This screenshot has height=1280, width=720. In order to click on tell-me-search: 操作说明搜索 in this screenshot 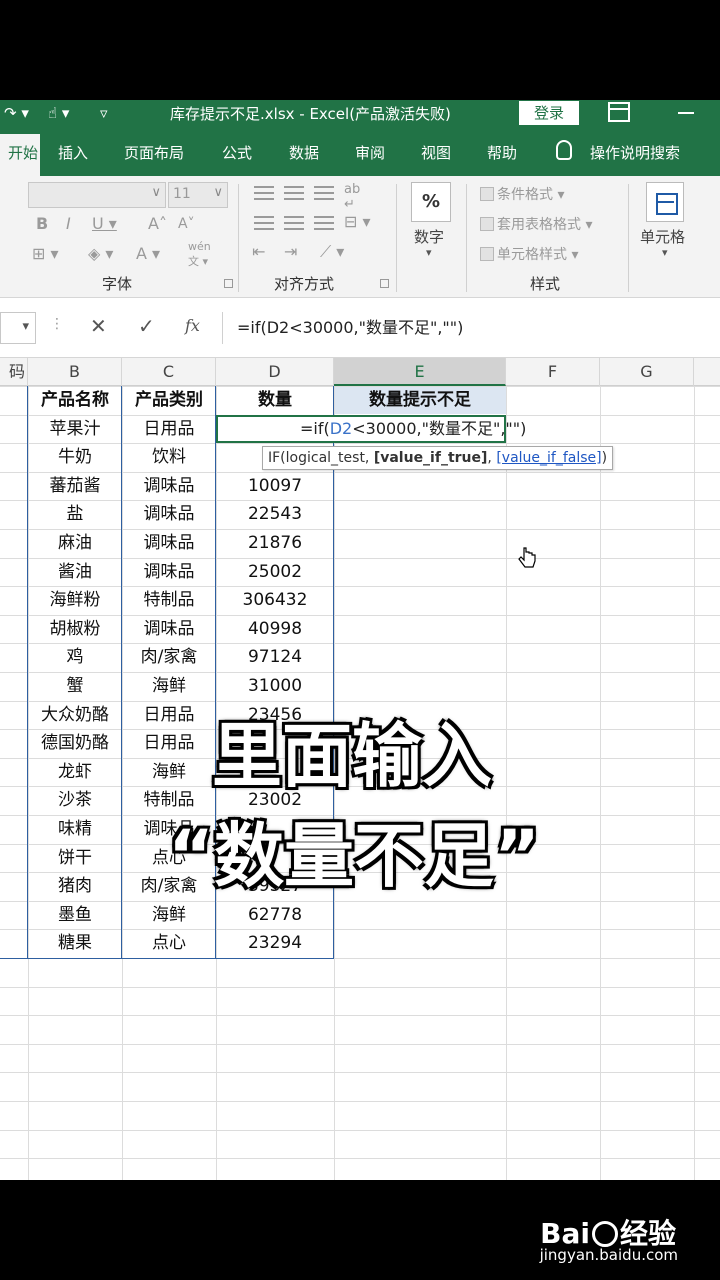, I will do `click(635, 152)`.